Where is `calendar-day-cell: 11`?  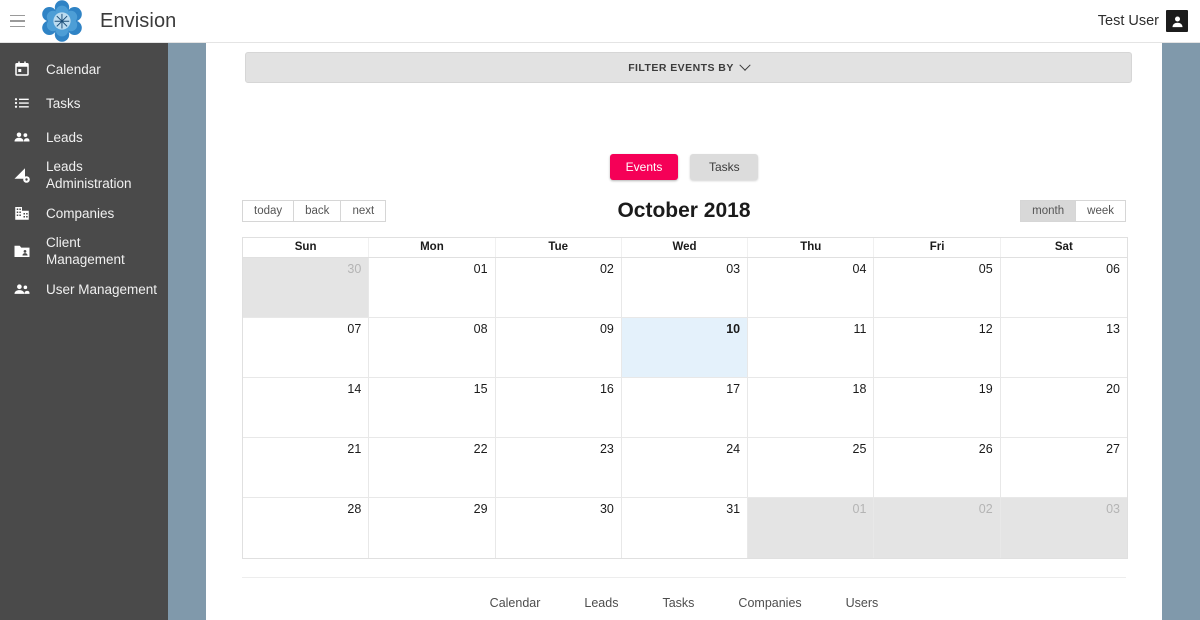
calendar-day-cell: 11 is located at coordinates (811, 347).